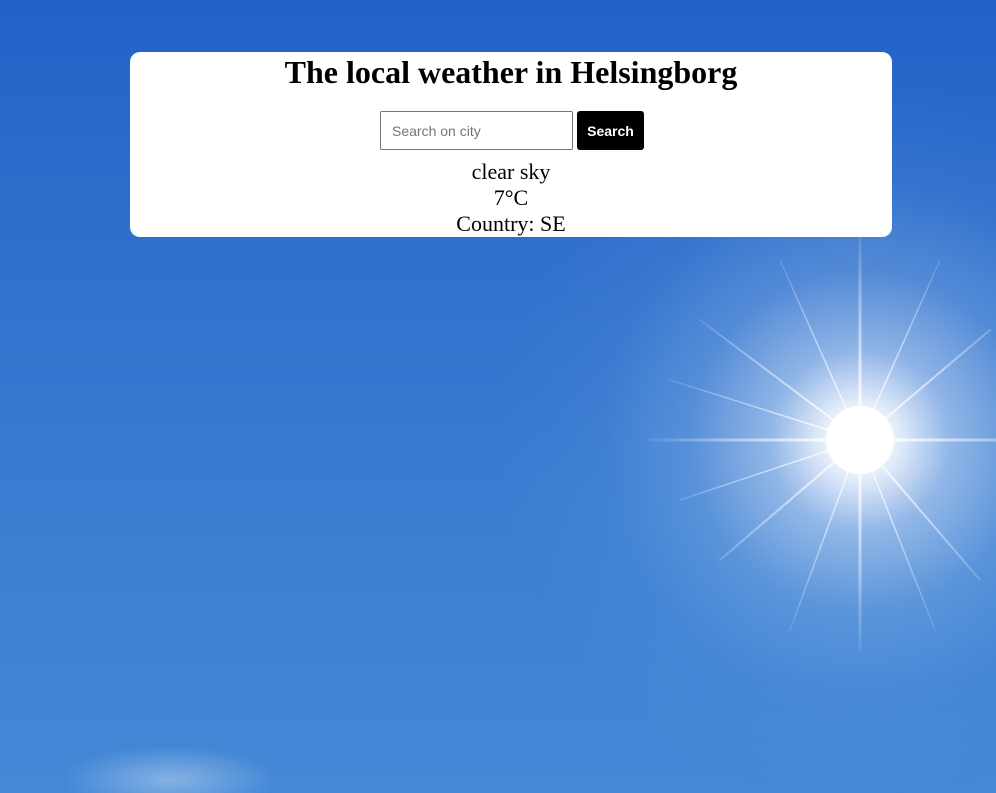 This screenshot has height=793, width=996. Describe the element at coordinates (170, 769) in the screenshot. I see `background-cloud` at that location.